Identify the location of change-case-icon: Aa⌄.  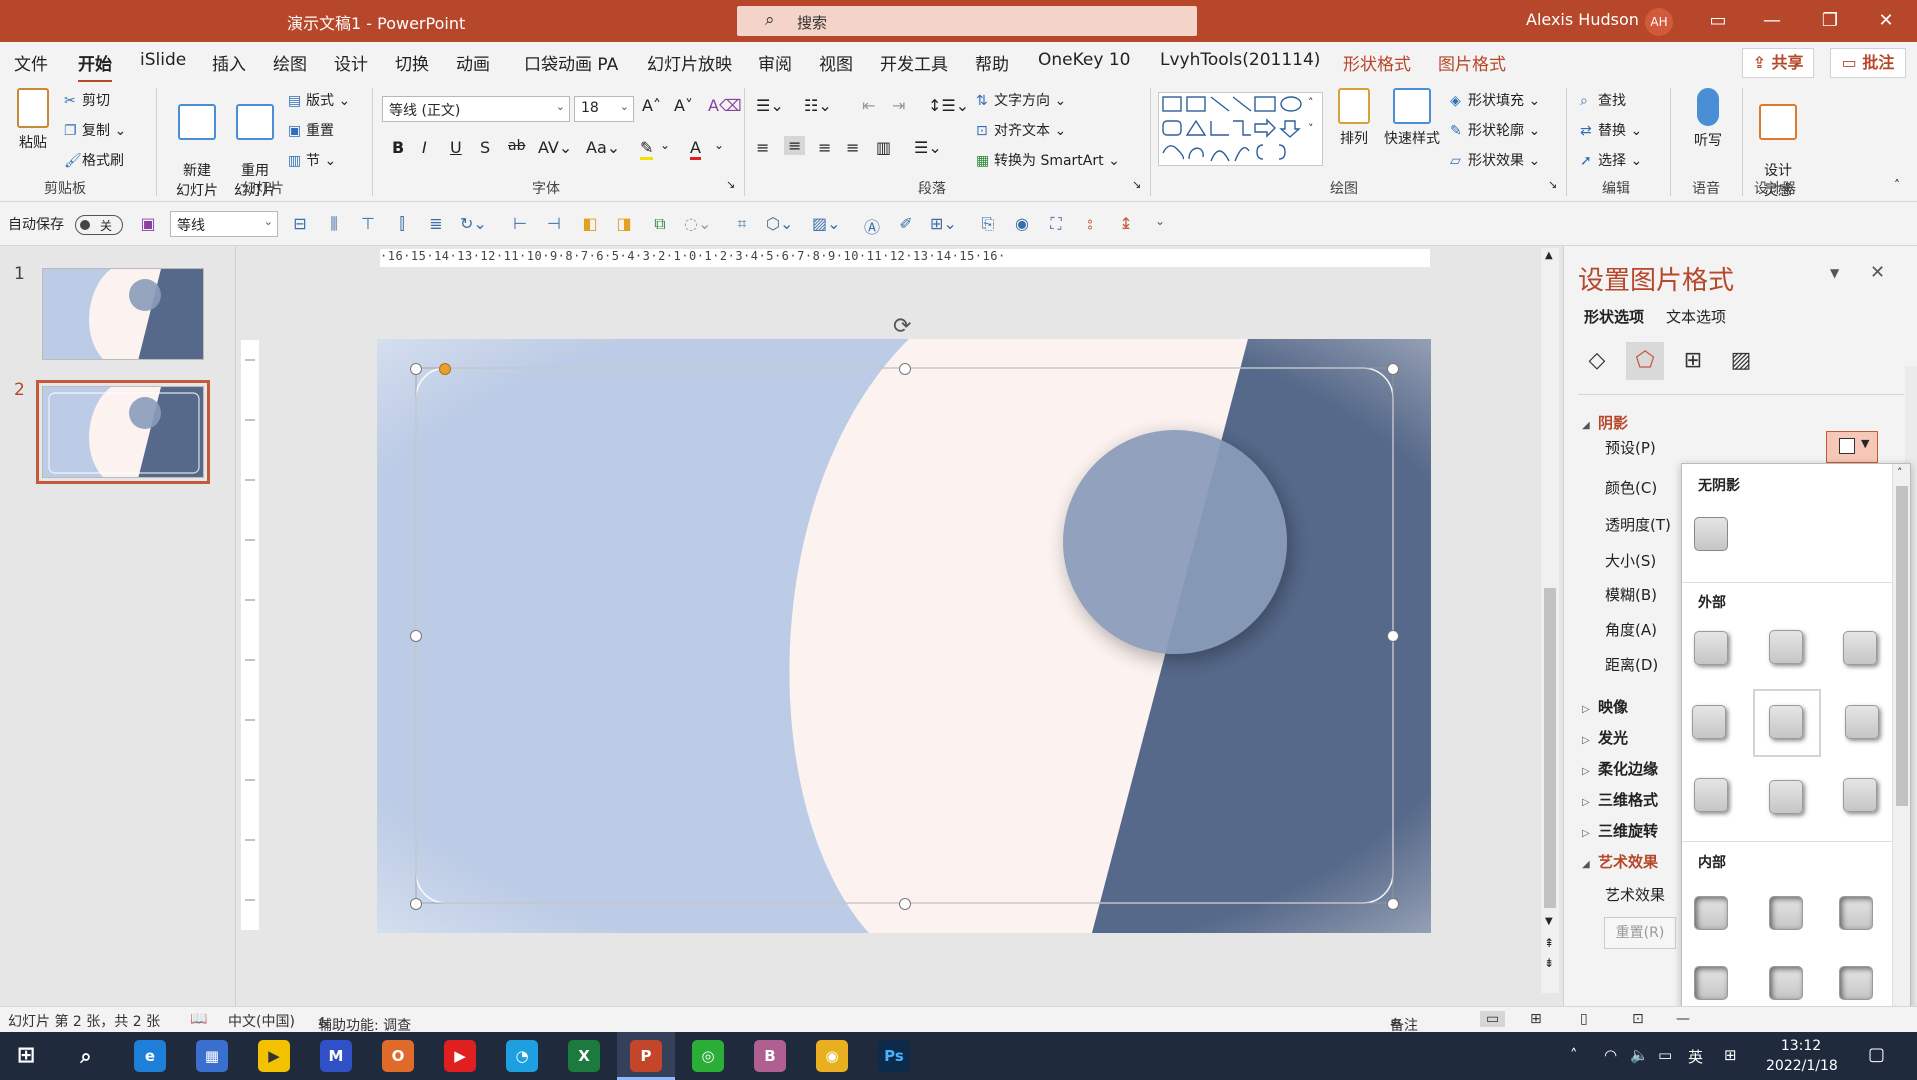
(603, 147).